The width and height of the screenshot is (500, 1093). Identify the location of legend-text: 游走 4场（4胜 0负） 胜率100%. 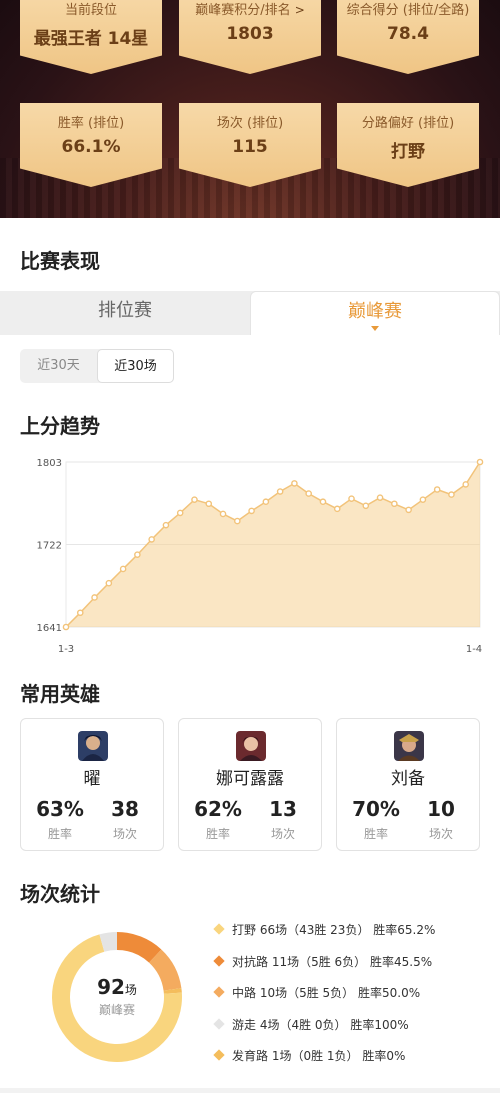
(320, 1024).